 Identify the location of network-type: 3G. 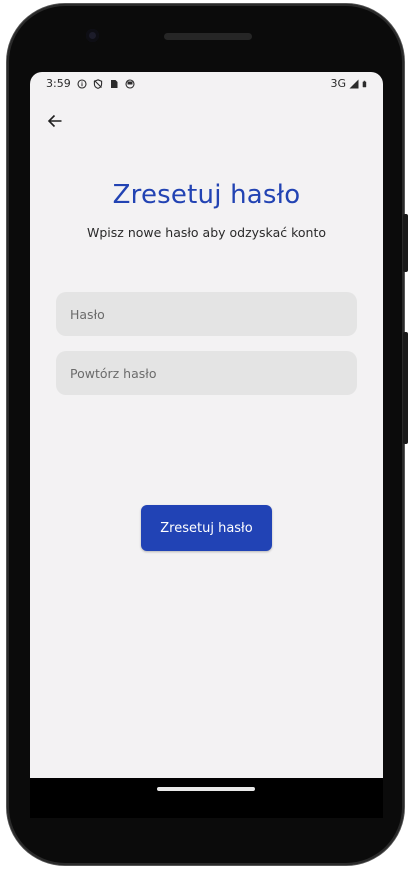
(338, 83).